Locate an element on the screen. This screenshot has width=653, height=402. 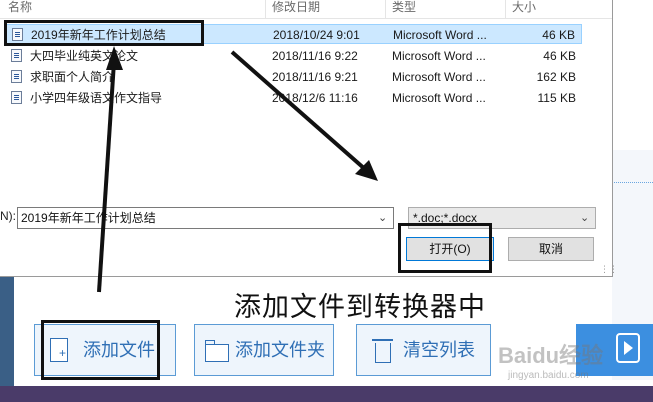
baidu-watermark-logo: Baidu经验 is located at coordinates (551, 355).